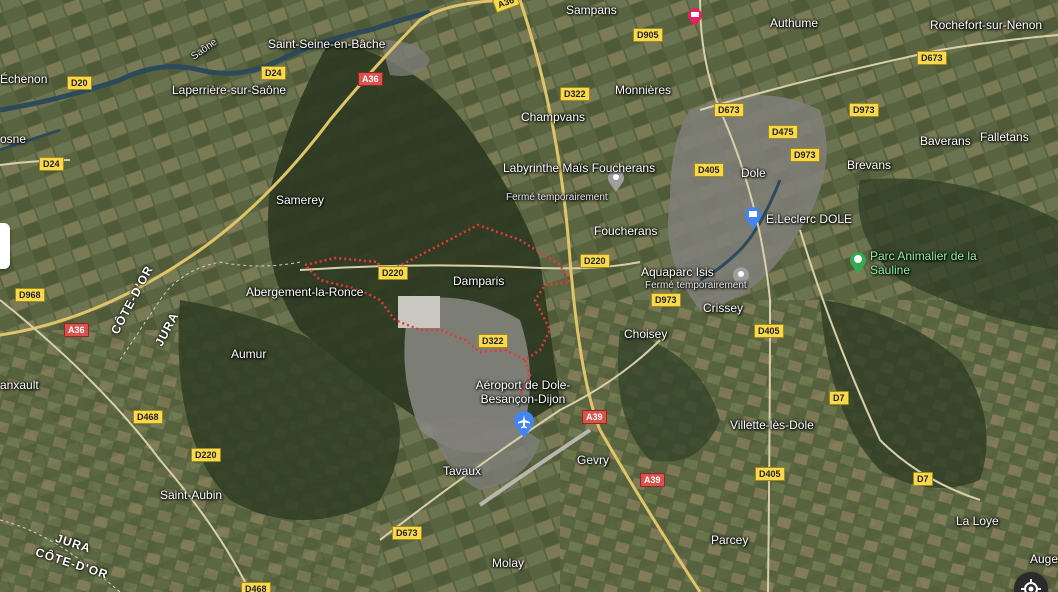 This screenshot has width=1058, height=592. What do you see at coordinates (579, 168) in the screenshot?
I see `poi-labyrinthe-name: Labyrinthe Maïs Foucherans` at bounding box center [579, 168].